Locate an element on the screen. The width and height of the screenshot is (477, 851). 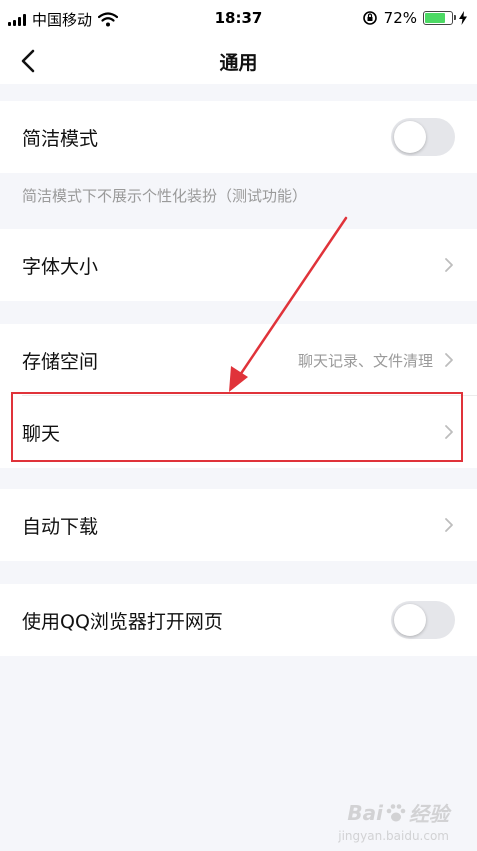
storage-subtitle: 聊天记录、文件清理 is located at coordinates (365, 360).